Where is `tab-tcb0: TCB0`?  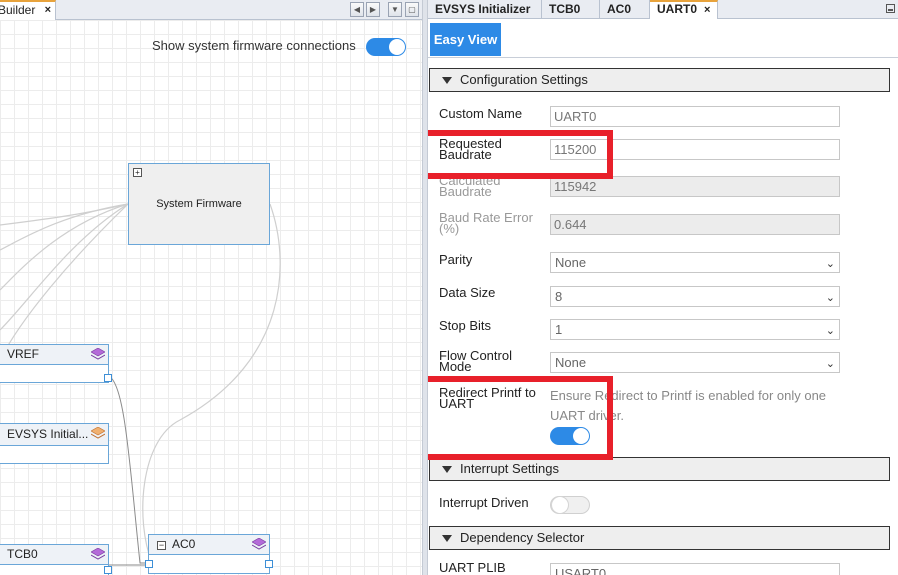 tab-tcb0: TCB0 is located at coordinates (571, 9).